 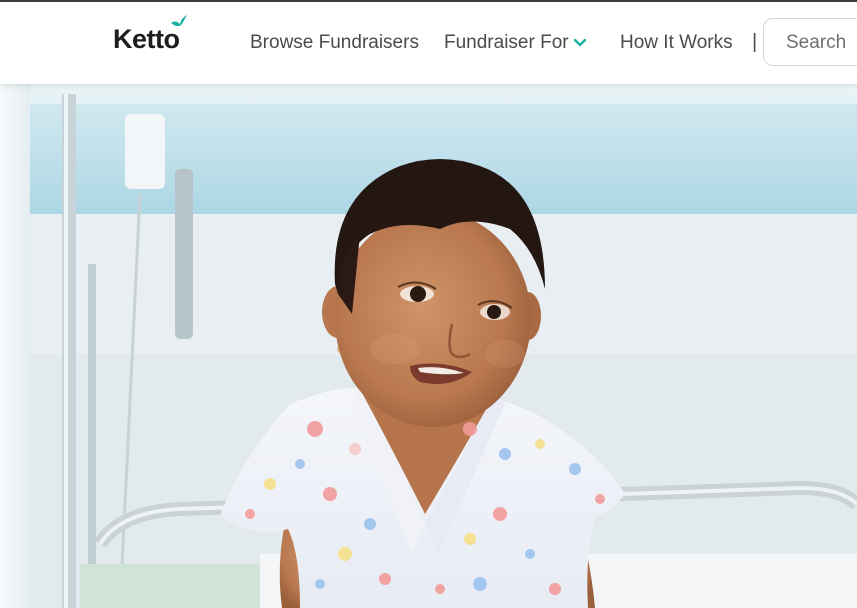 I want to click on search-box, so click(x=810, y=42).